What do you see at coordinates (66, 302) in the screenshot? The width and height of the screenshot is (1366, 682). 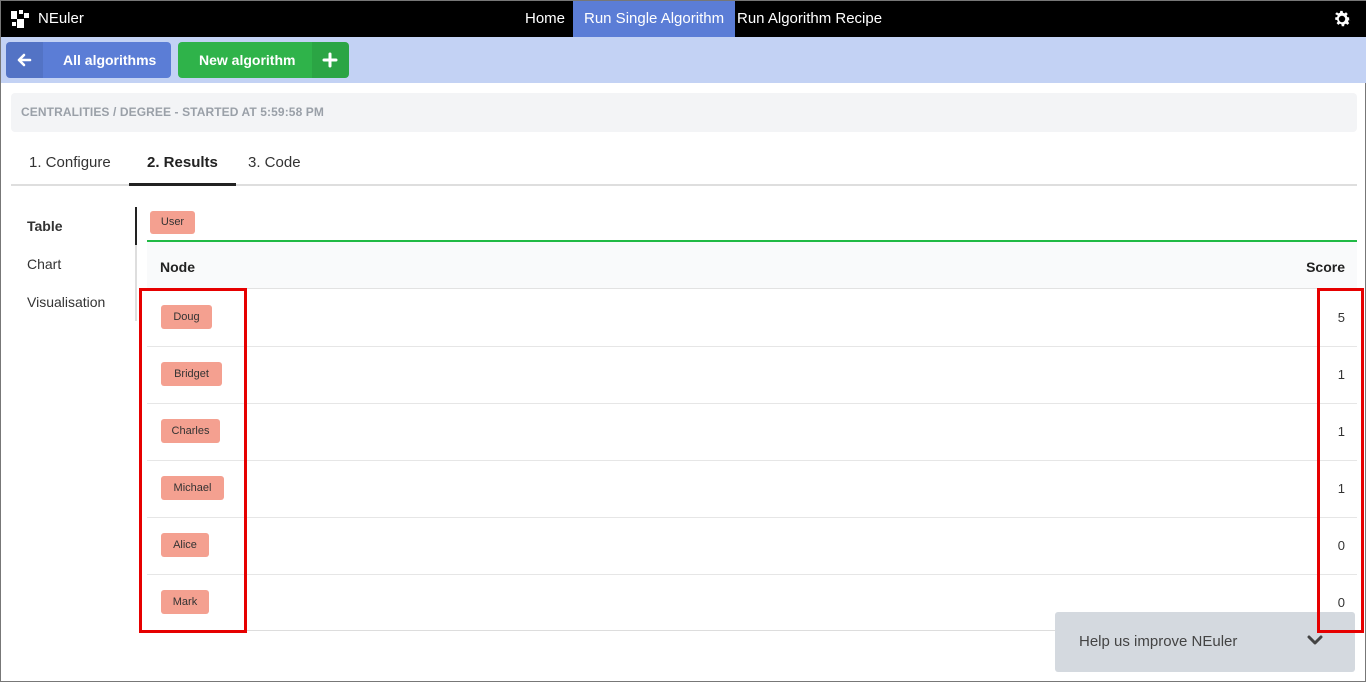 I see `side-item-visualisation: Visualisation` at bounding box center [66, 302].